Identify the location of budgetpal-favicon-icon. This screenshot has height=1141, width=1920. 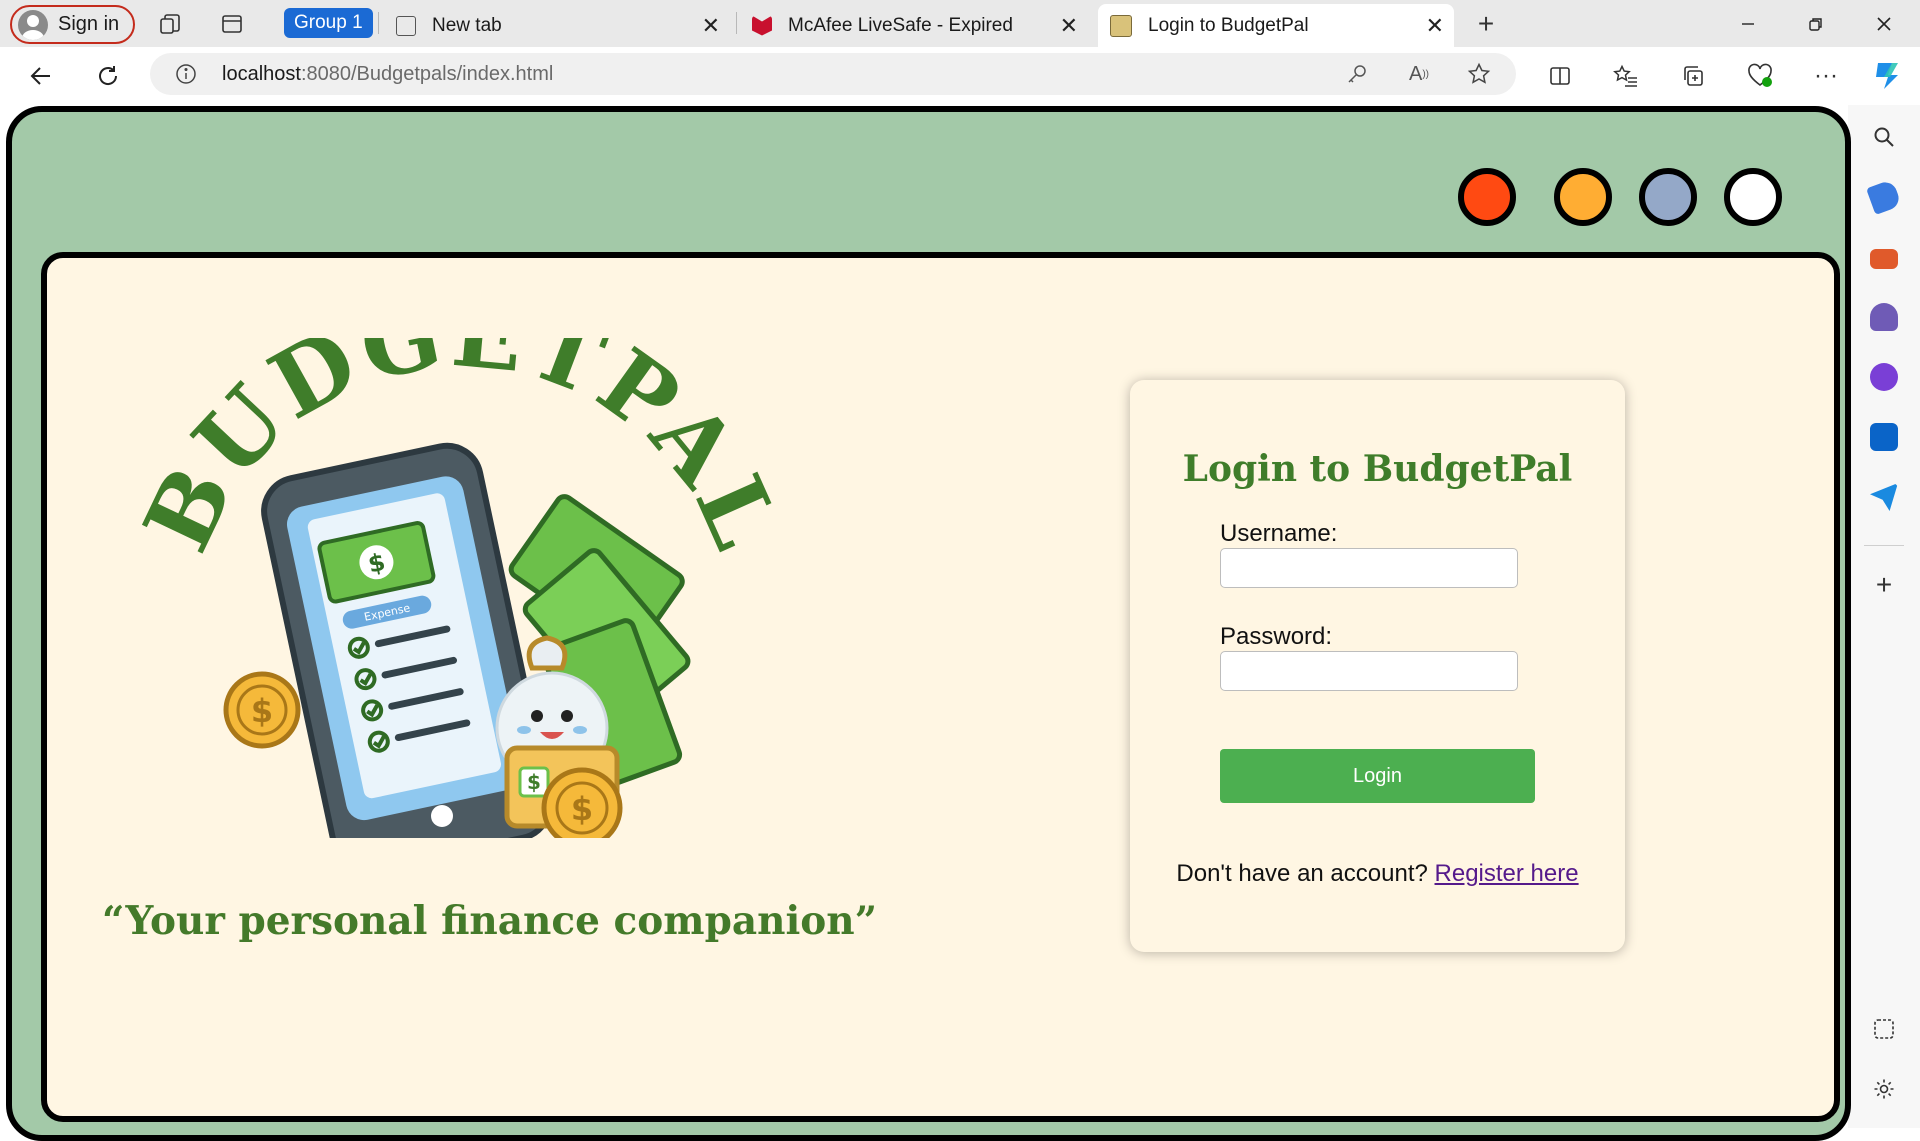
(1121, 25).